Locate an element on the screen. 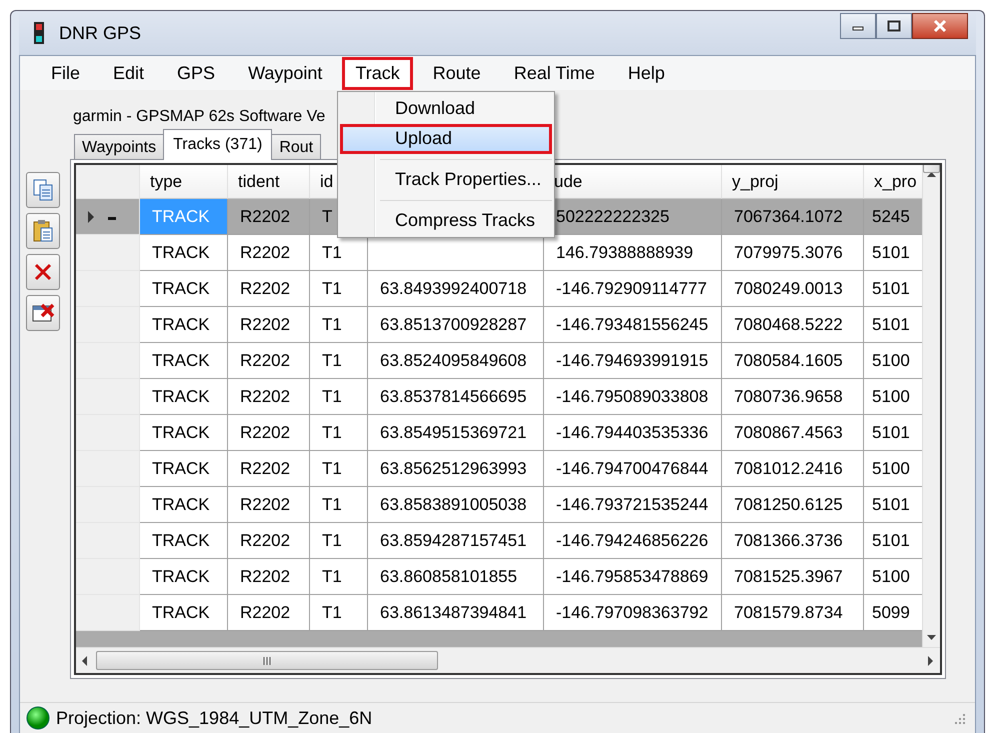 This screenshot has height=733, width=990. table-cell: 63.8562512963993 is located at coordinates (456, 469).